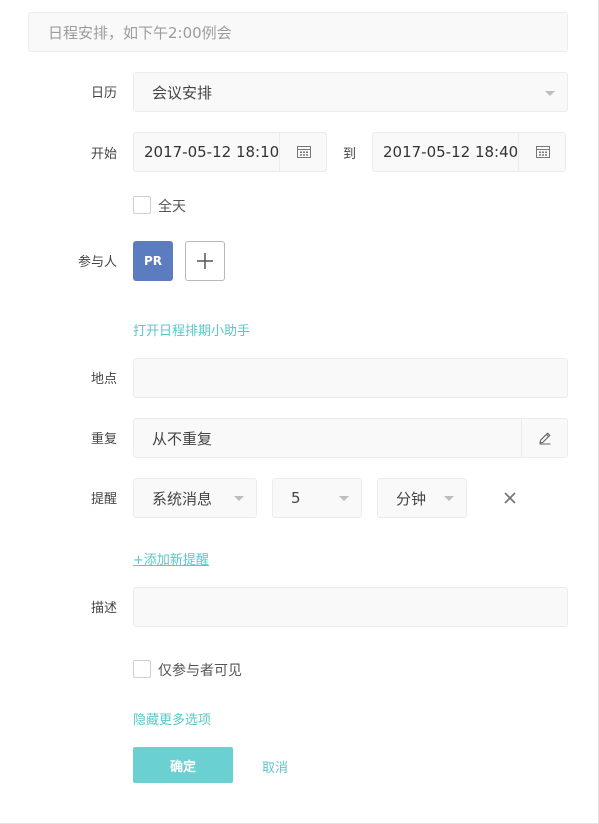 Image resolution: width=599 pixels, height=824 pixels. I want to click on visibility-label: 仅参与者可见, so click(200, 671).